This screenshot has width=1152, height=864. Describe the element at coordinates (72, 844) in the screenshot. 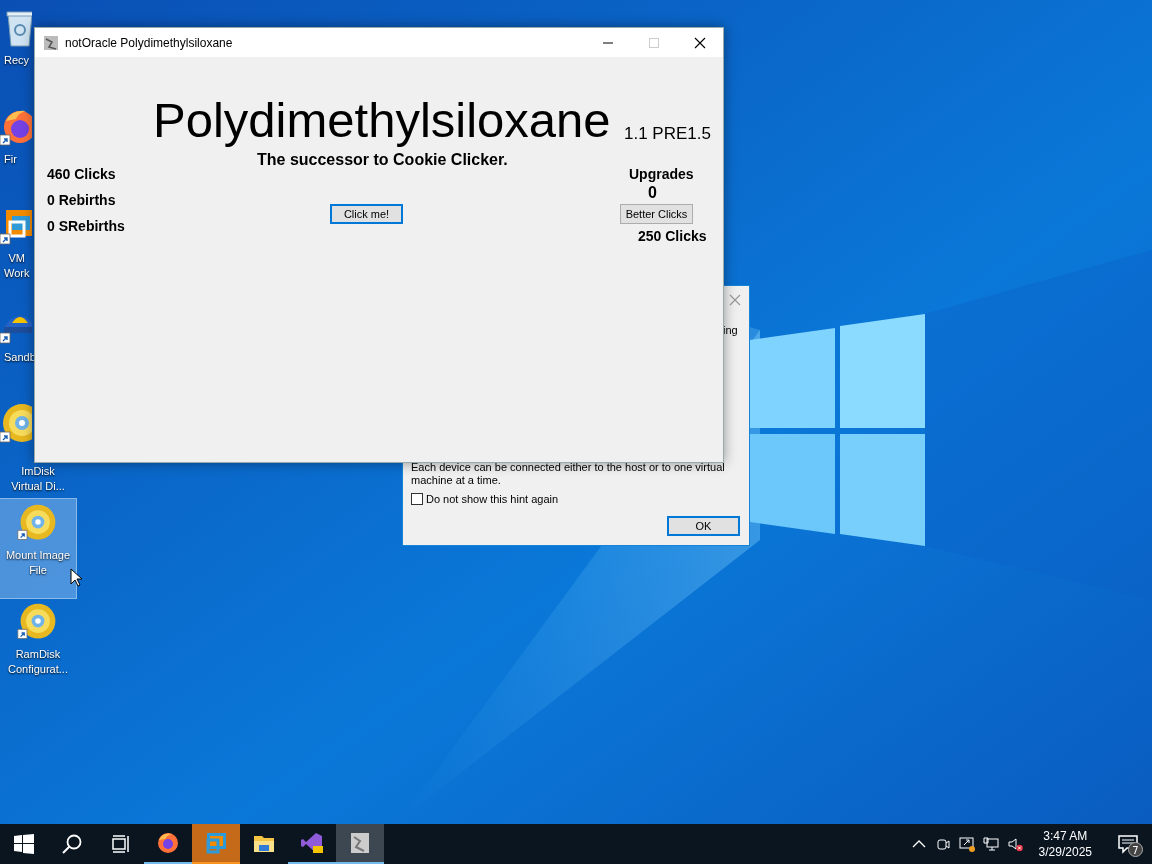

I see `search-icon` at that location.